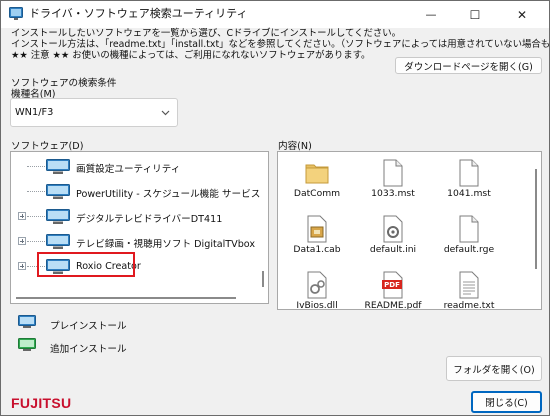  Describe the element at coordinates (317, 249) in the screenshot. I see `file-name: Data1.cab` at that location.